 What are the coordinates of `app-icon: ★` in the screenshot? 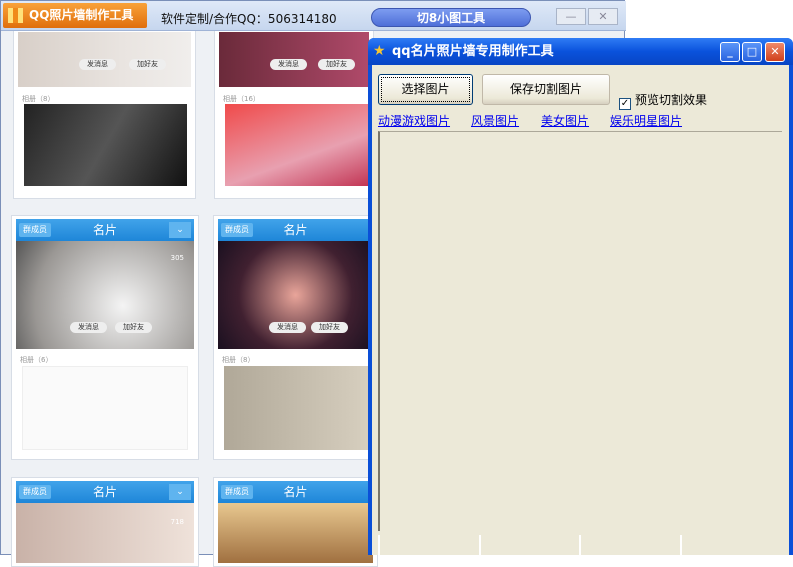 It's located at (379, 51).